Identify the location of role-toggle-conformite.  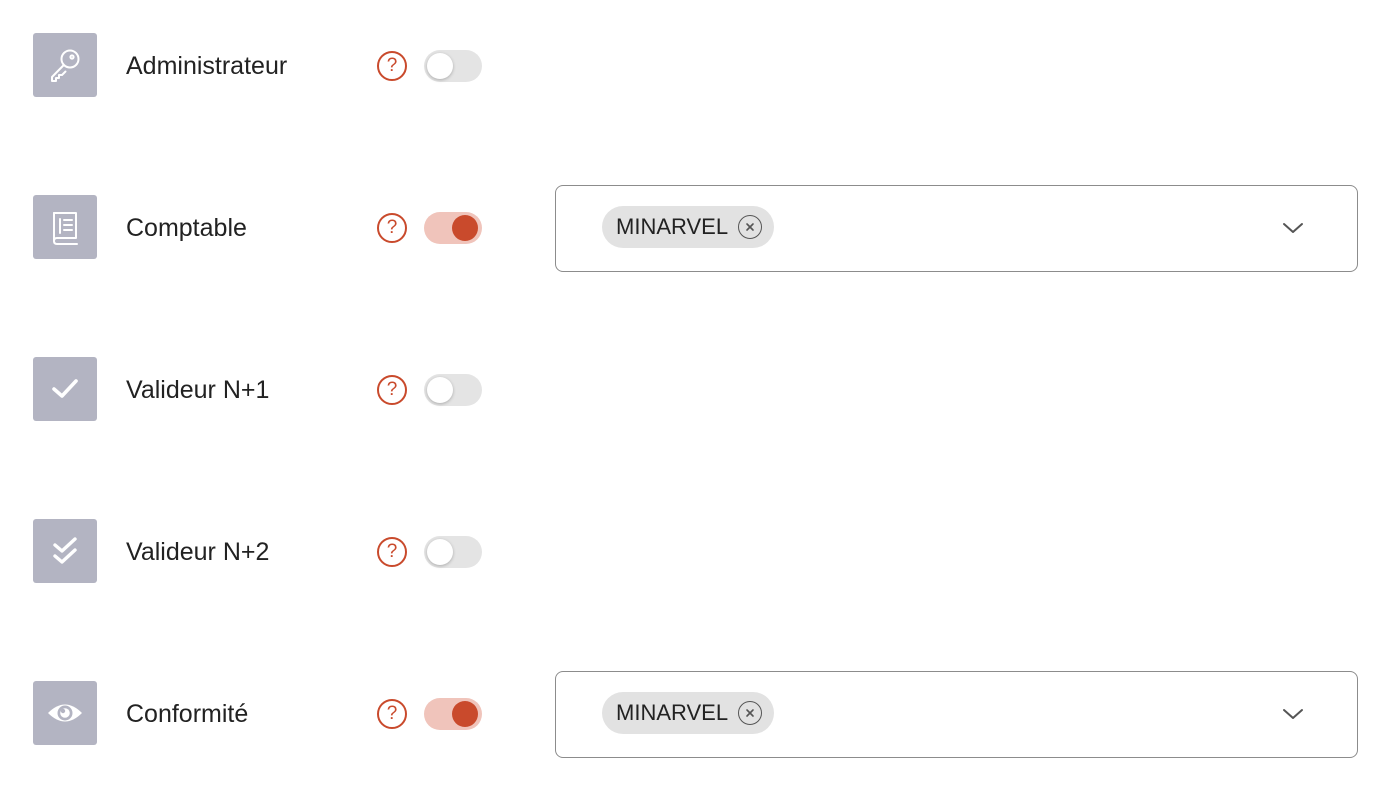
(453, 714).